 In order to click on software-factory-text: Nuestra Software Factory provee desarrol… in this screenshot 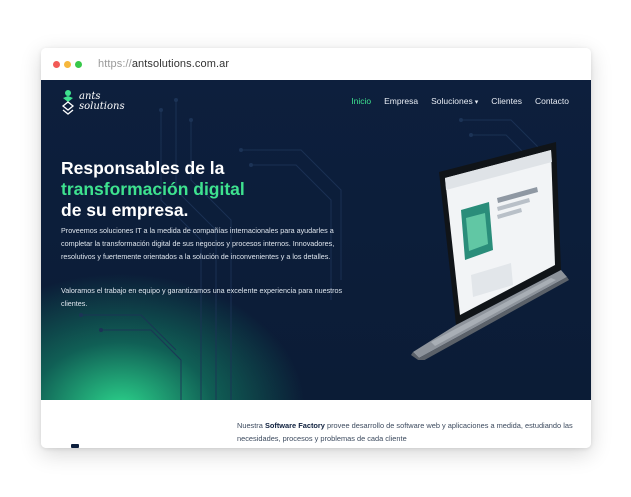, I will do `click(407, 432)`.